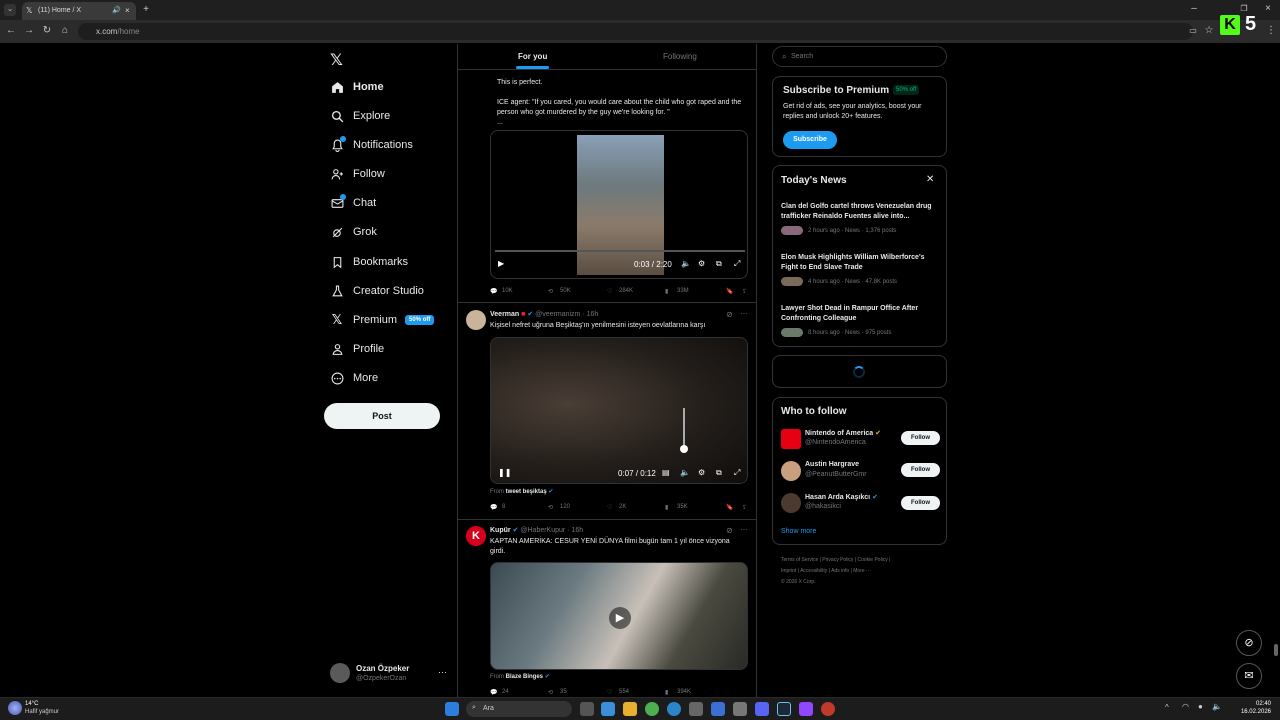  Describe the element at coordinates (336, 60) in the screenshot. I see `x-logo-icon: 𝕏` at that location.